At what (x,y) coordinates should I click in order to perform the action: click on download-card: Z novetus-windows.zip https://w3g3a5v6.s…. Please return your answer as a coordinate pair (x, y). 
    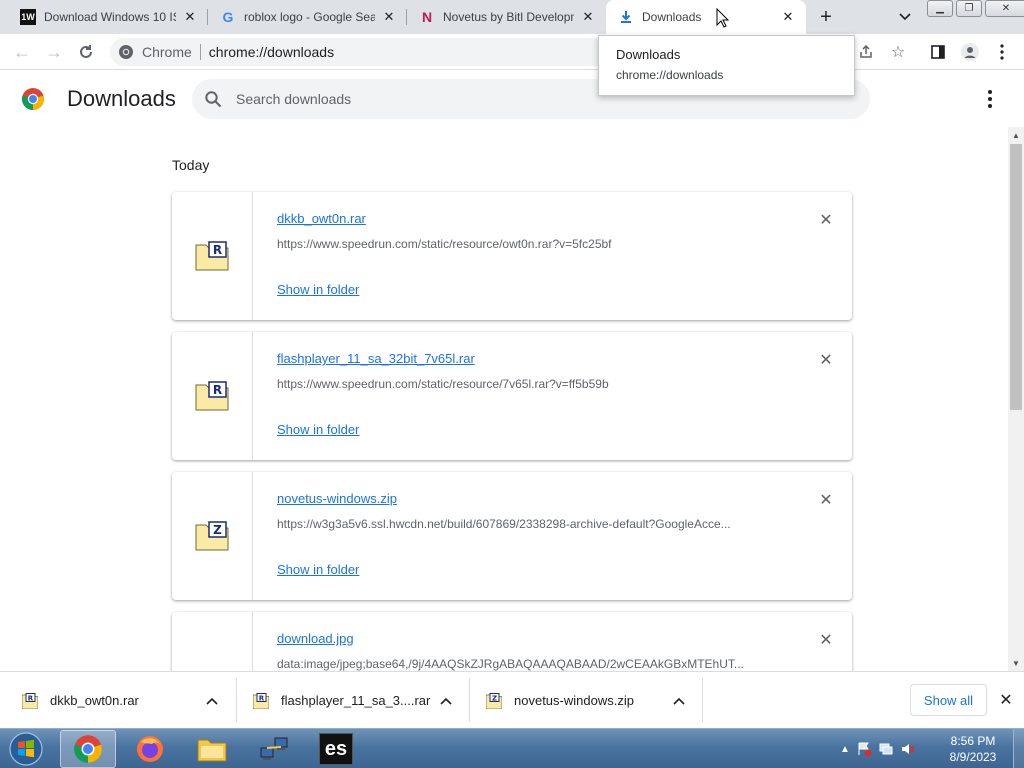
    Looking at the image, I should click on (512, 536).